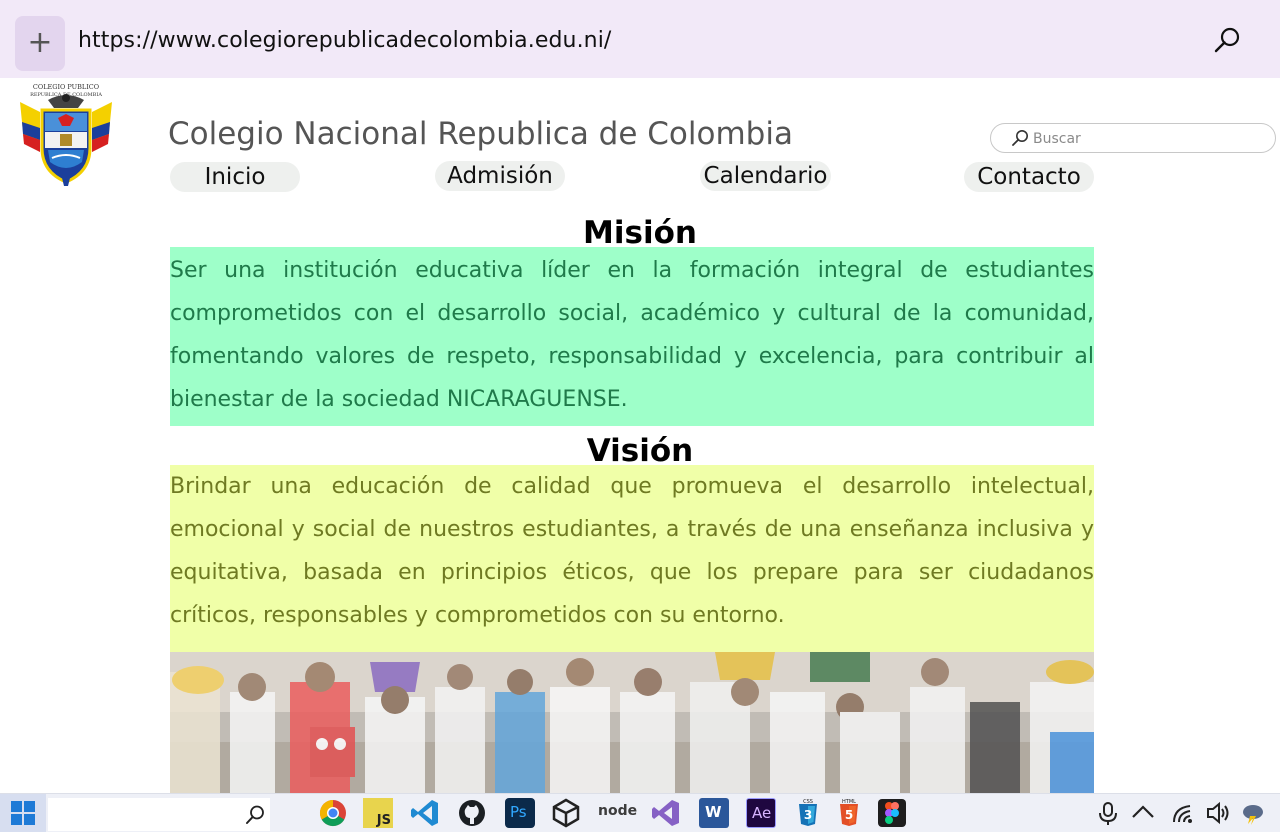 The image size is (1280, 832). I want to click on visual-studio-icon, so click(666, 813).